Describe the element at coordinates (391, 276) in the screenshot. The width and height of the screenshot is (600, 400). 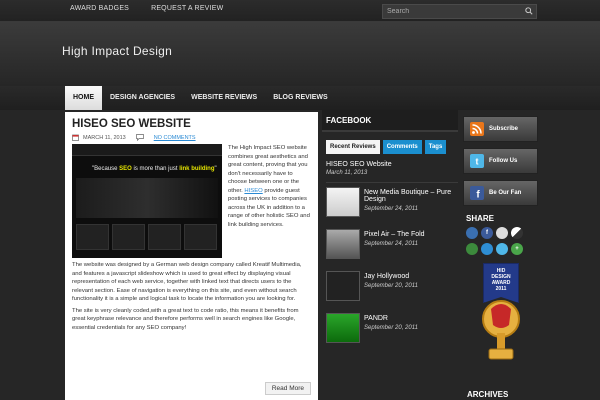
I see `list-item-title: Jay Hollywood` at that location.